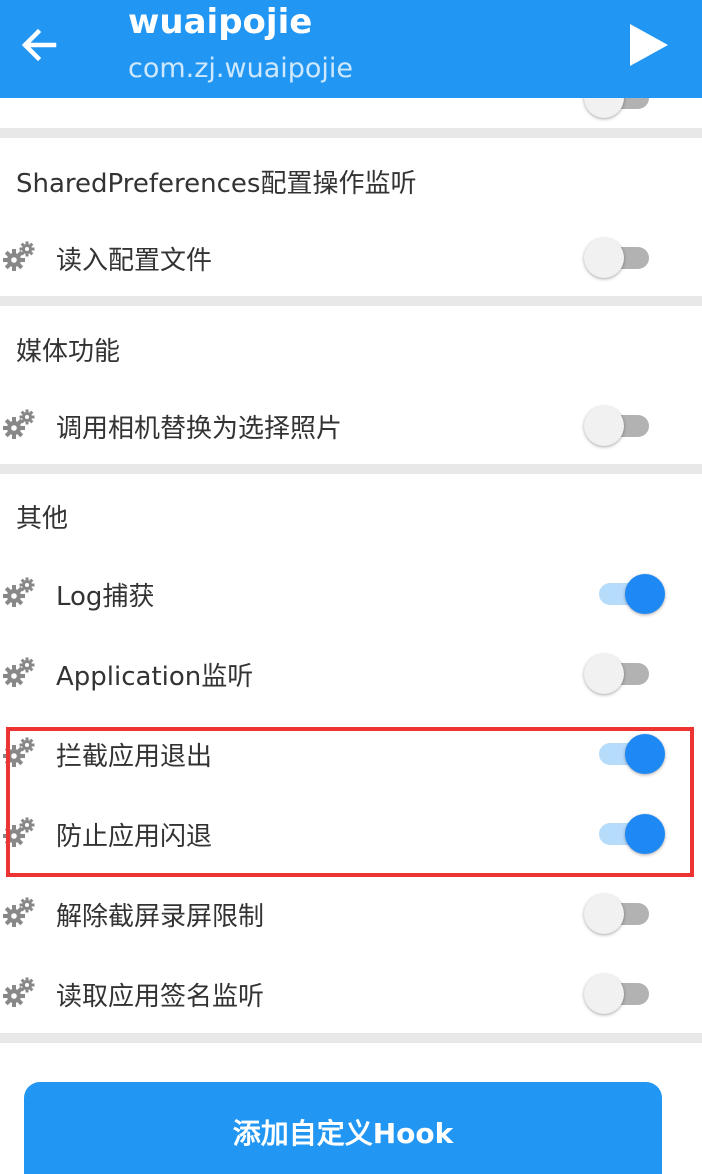  Describe the element at coordinates (351, 914) in the screenshot. I see `list-item-remove-screenshot-limit: 解除截屏录屏限制` at that location.